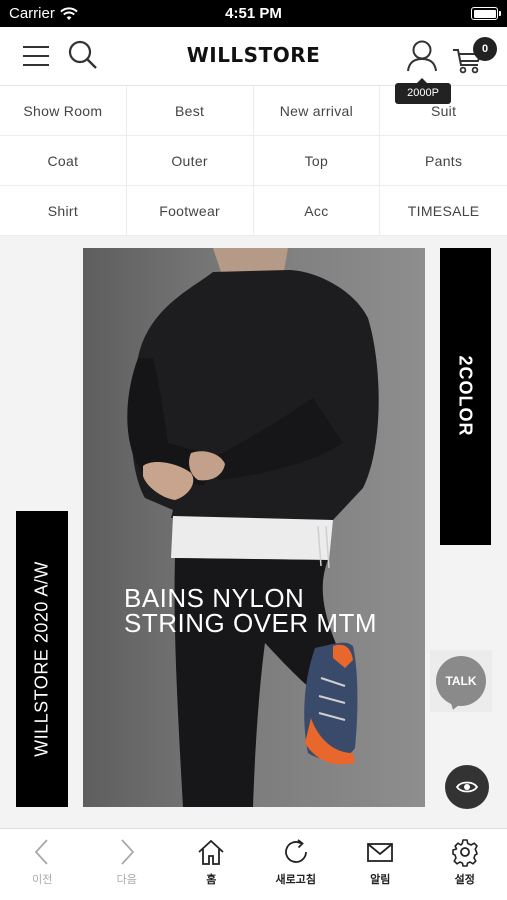 The height and width of the screenshot is (900, 507). Describe the element at coordinates (422, 56) in the screenshot. I see `user-icon` at that location.